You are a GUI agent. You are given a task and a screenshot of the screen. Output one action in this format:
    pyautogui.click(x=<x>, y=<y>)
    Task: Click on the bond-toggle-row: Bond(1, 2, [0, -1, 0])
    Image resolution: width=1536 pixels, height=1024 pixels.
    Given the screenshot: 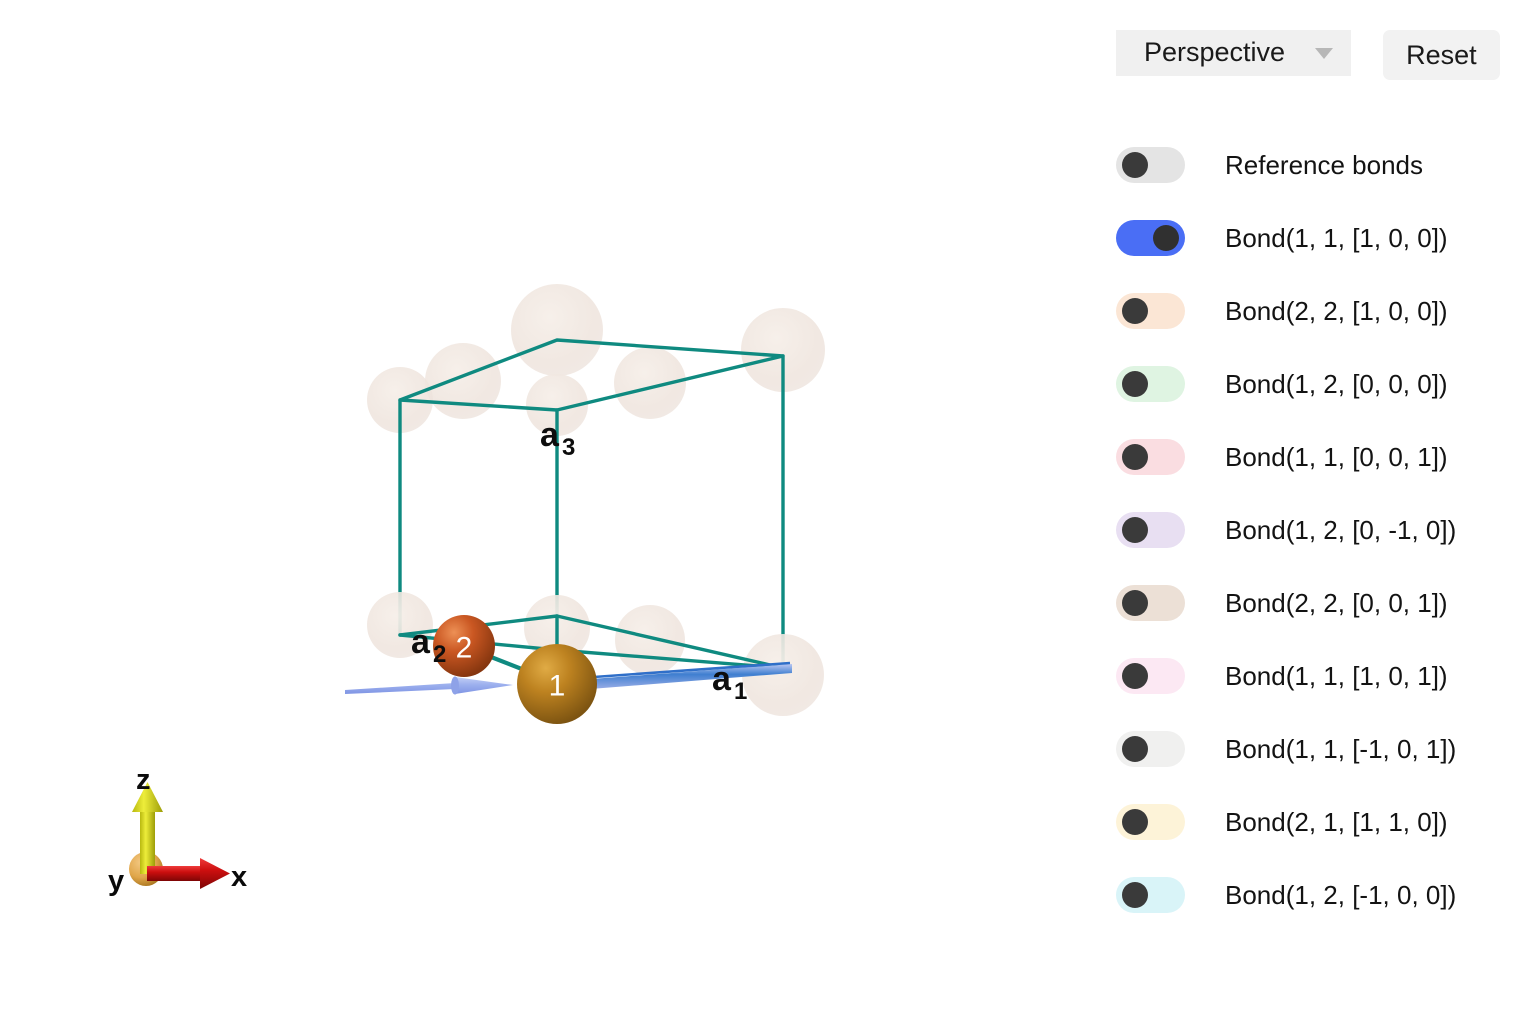 What is the action you would take?
    pyautogui.click(x=1313, y=529)
    